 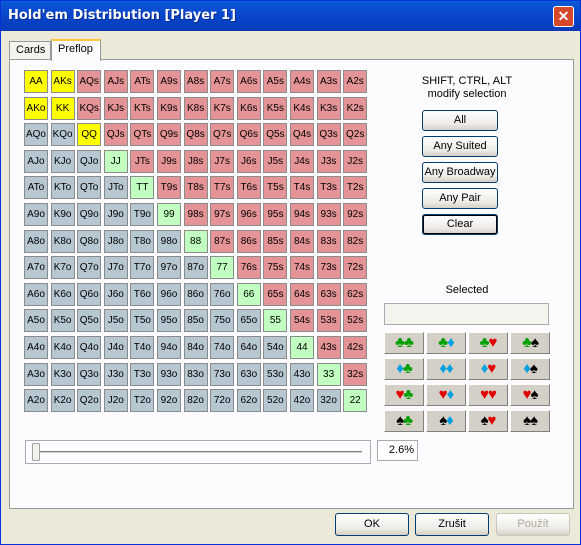 I want to click on hand-cell: J7o, so click(x=115, y=268).